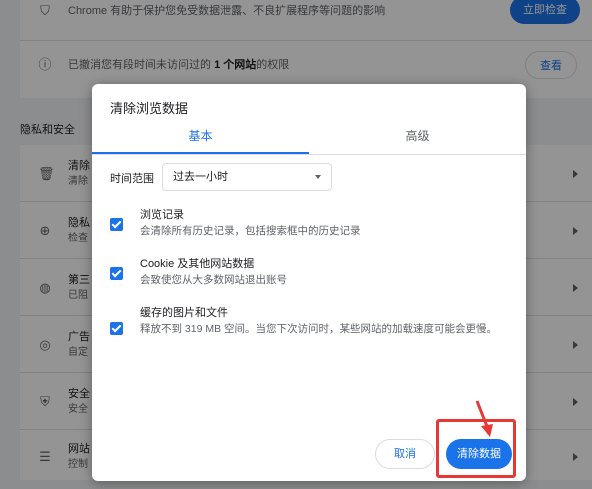 The width and height of the screenshot is (592, 489). Describe the element at coordinates (213, 280) in the screenshot. I see `option-description: 会致使您从大多数网站退出账号` at that location.